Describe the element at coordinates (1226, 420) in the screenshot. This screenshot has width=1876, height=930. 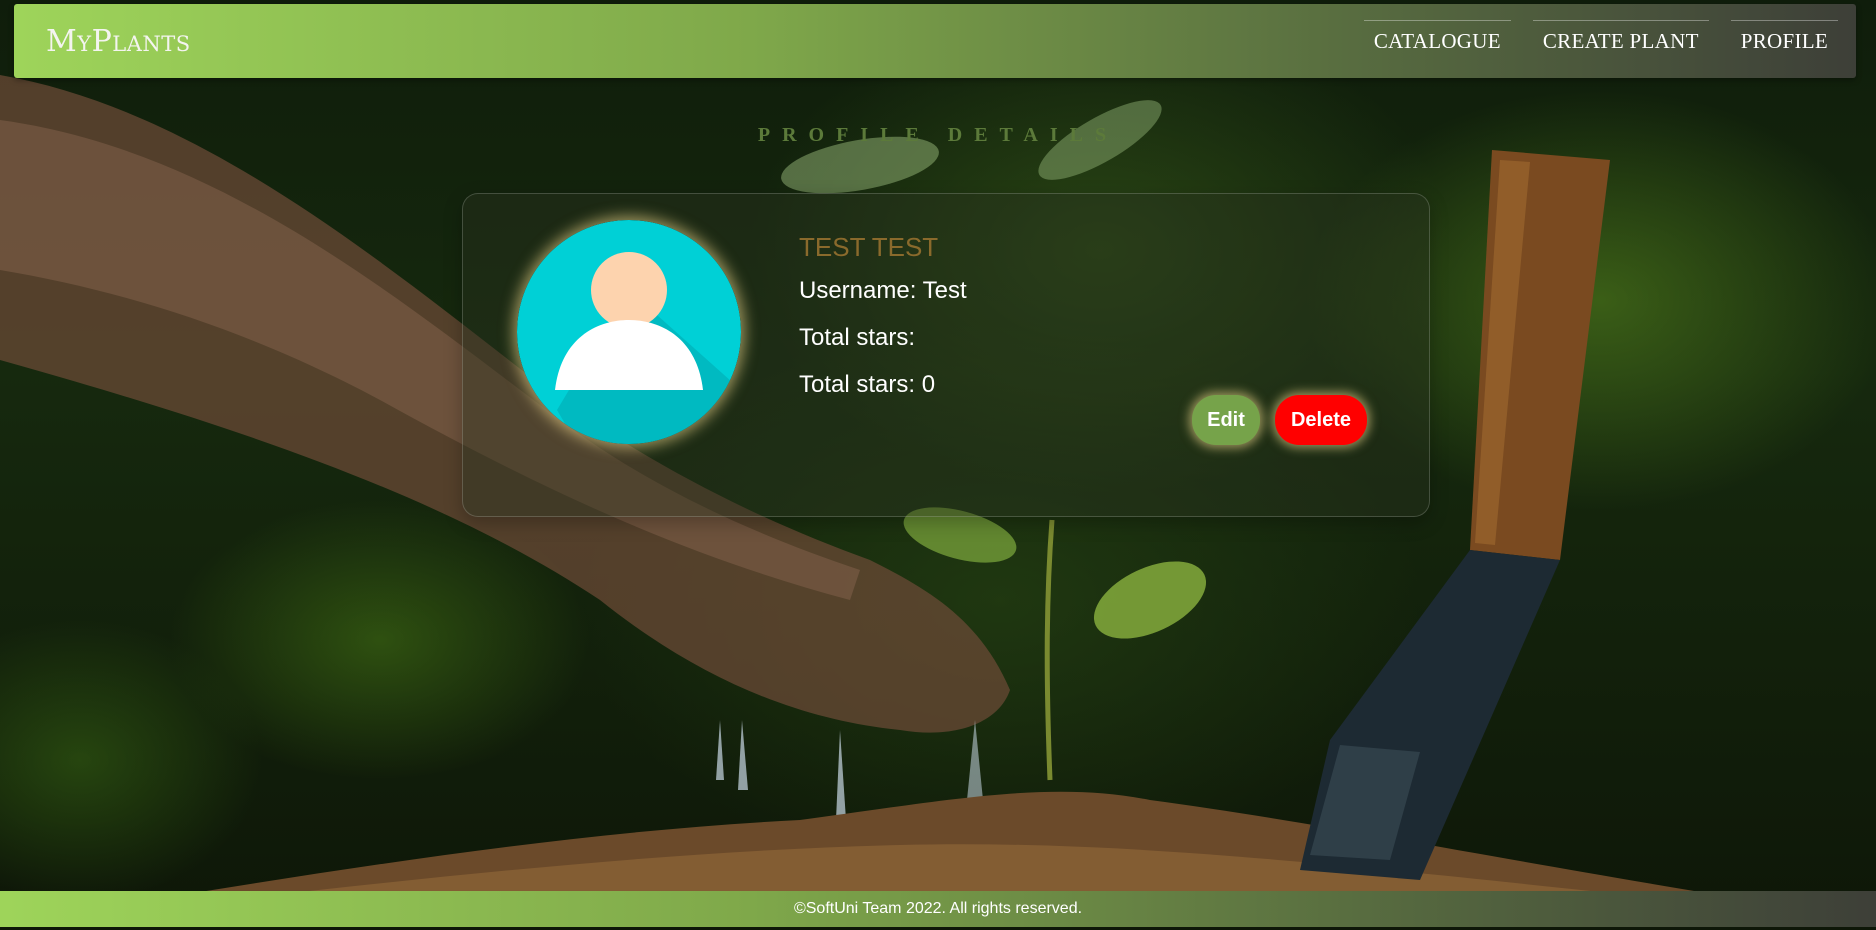
I see `edit-button: Edit` at that location.